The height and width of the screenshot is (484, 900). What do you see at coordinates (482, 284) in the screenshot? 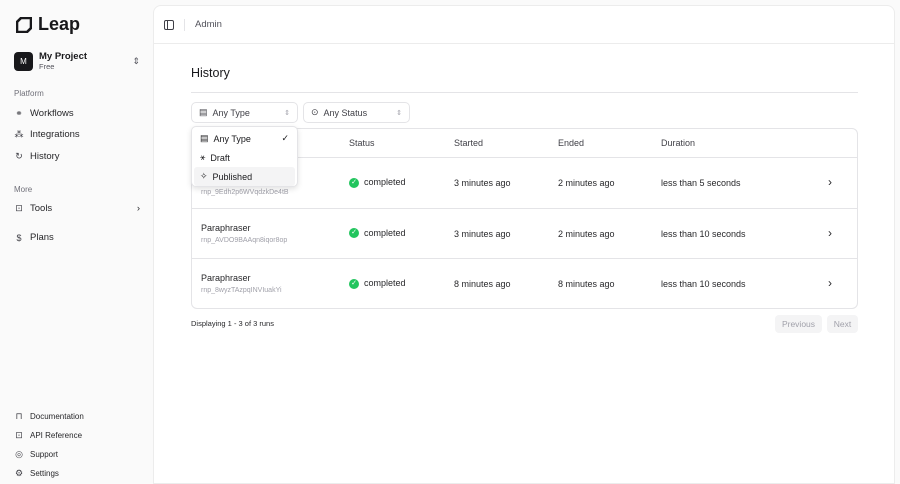
I see `started-cell: 8 minutes ago` at bounding box center [482, 284].